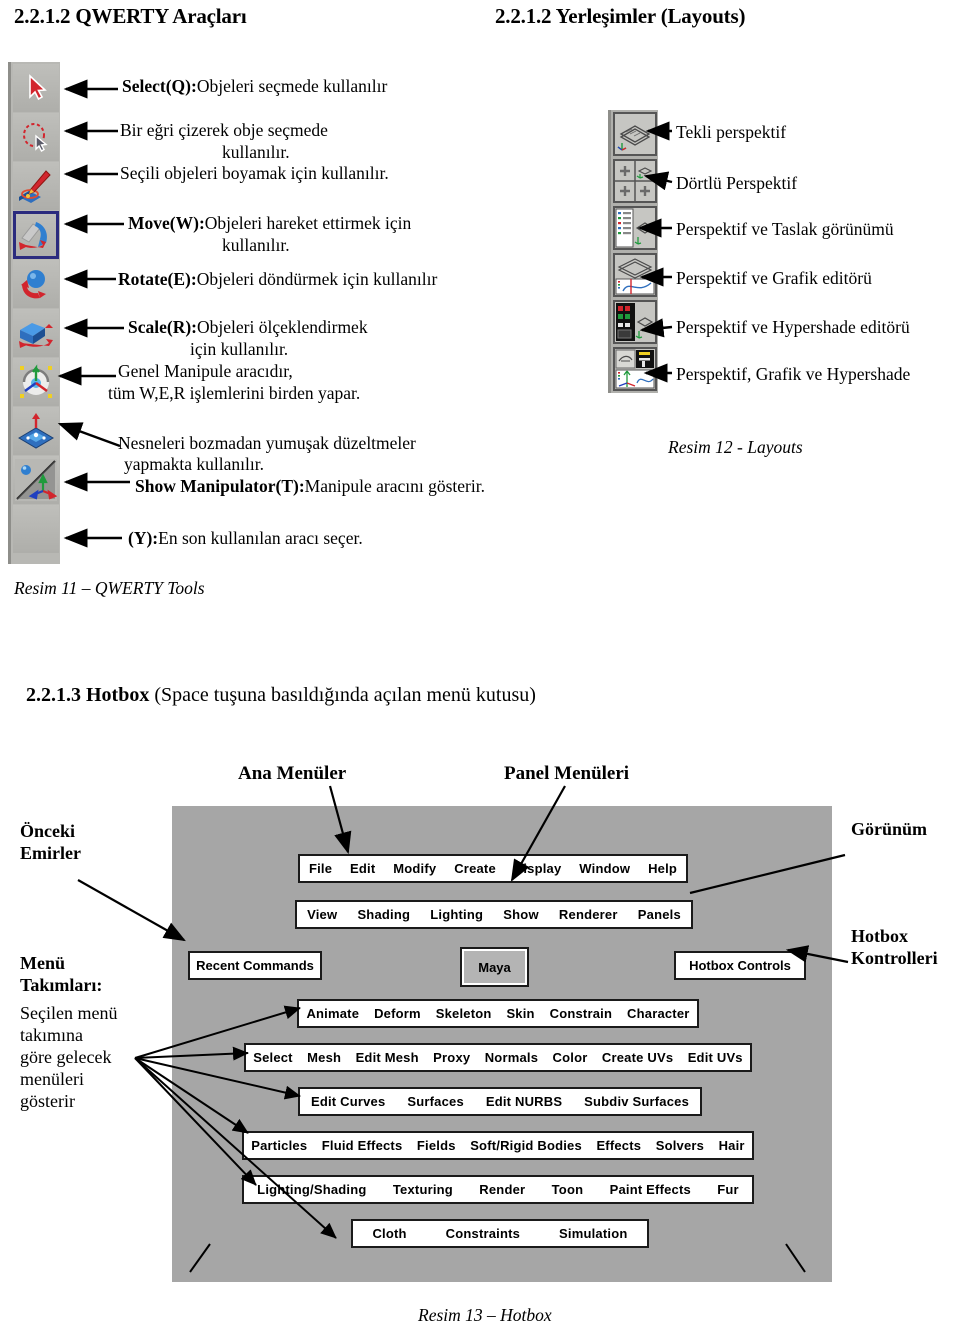  Describe the element at coordinates (728, 1189) in the screenshot. I see `hotbox-menu-fur: Fur` at that location.